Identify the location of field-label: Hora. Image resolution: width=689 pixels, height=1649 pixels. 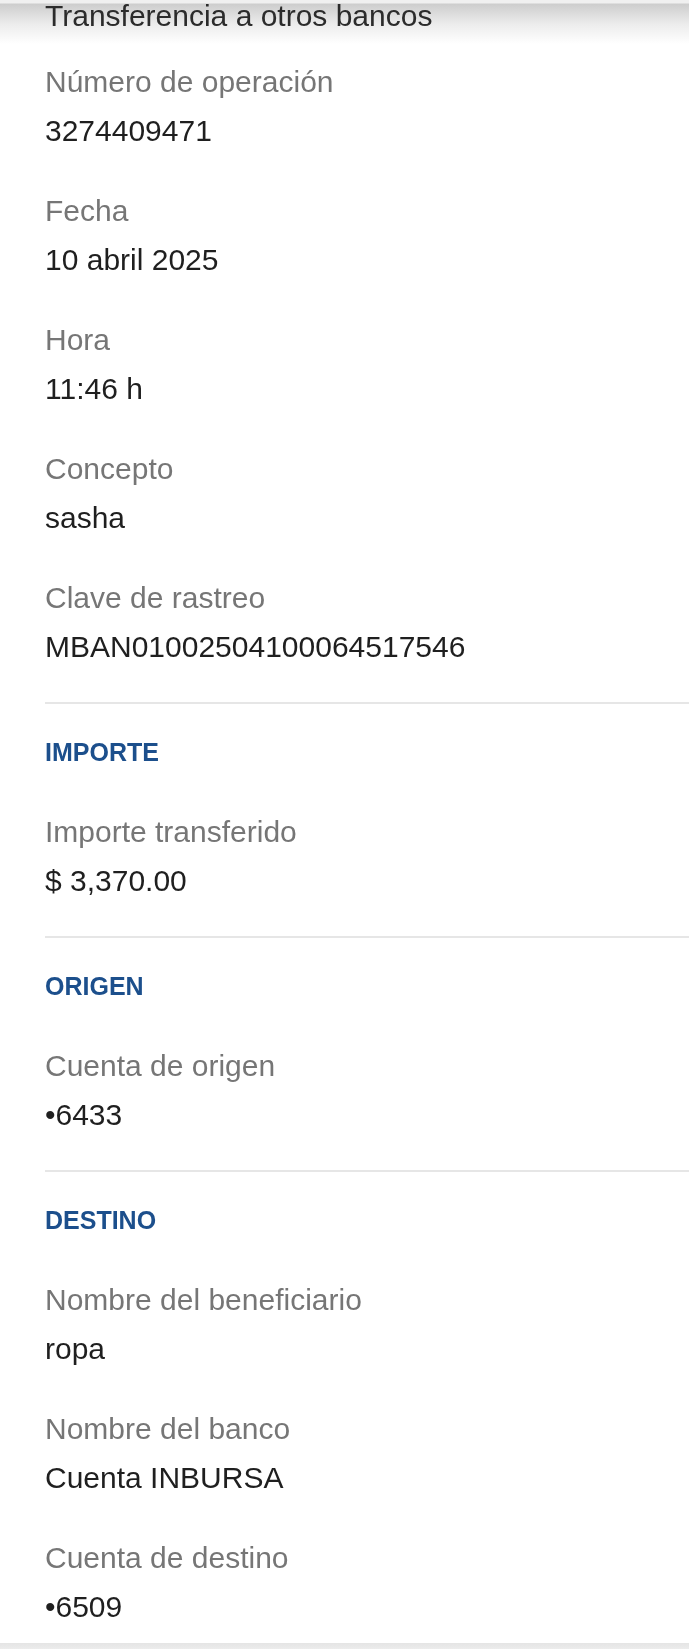
(78, 340).